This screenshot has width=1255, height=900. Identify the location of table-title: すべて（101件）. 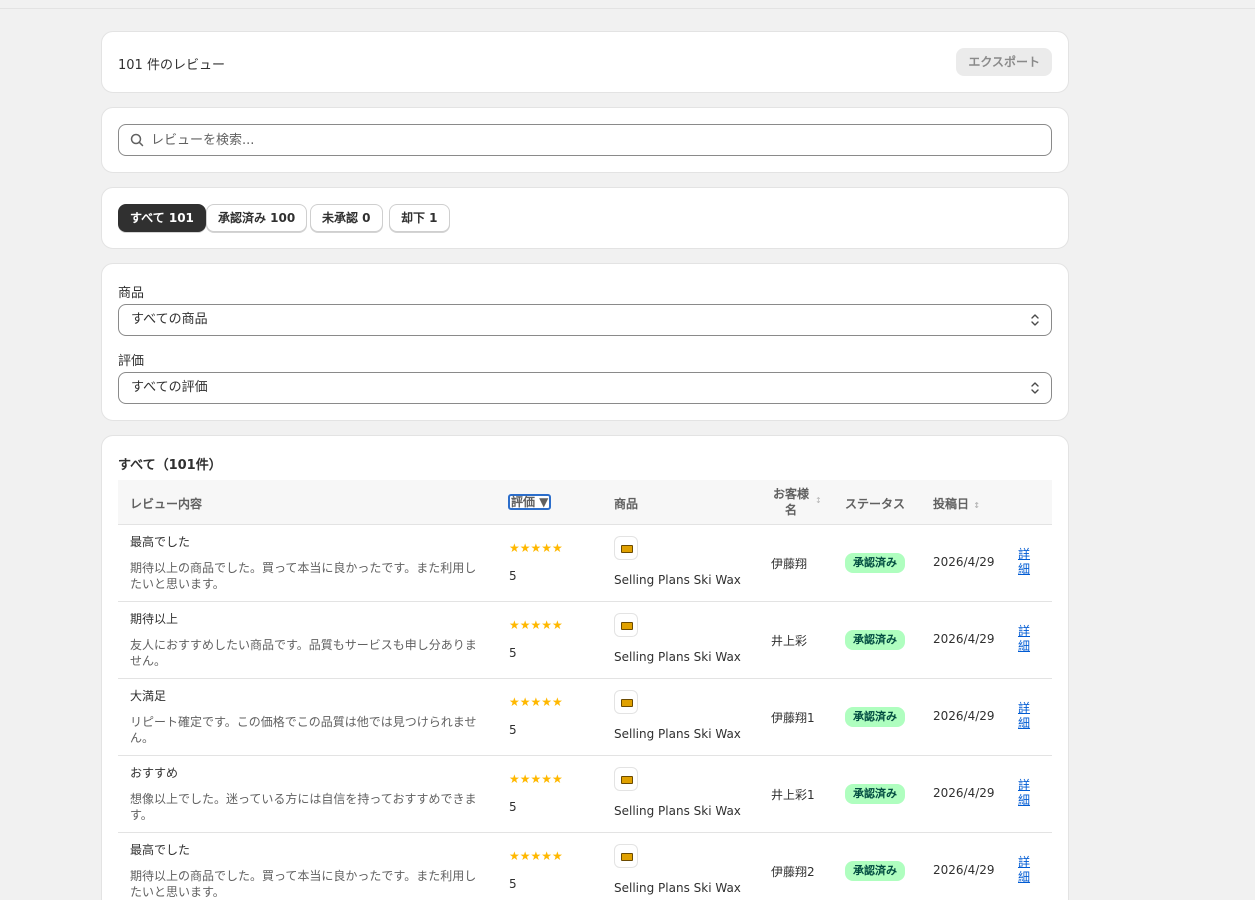
(170, 465).